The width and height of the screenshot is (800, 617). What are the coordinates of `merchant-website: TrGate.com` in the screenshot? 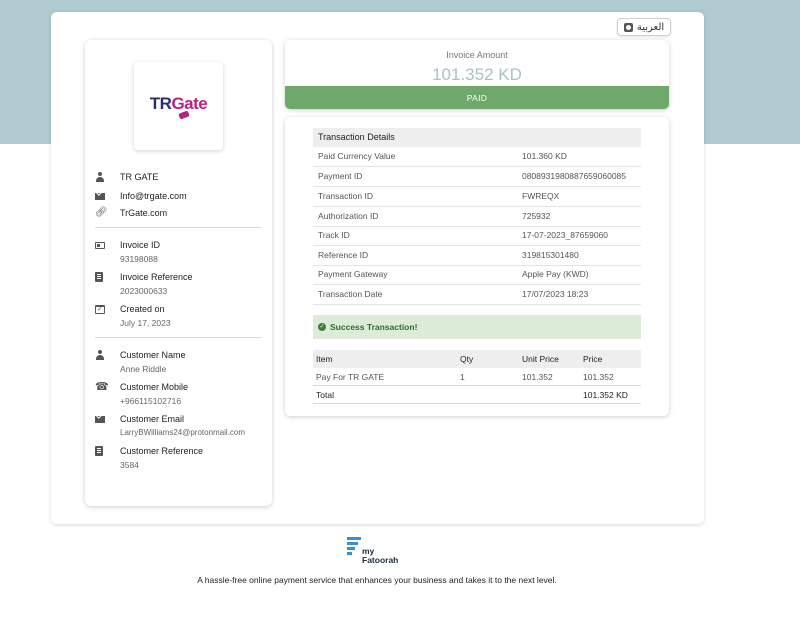 It's located at (143, 213).